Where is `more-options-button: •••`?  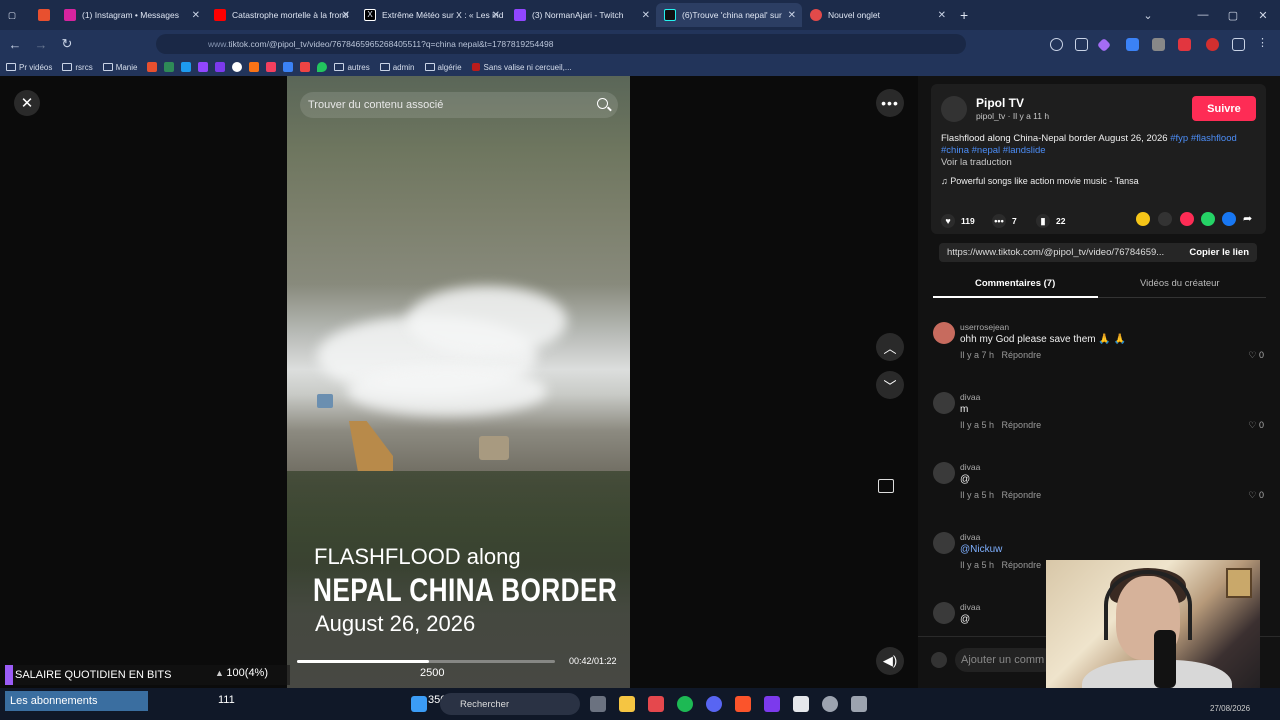
more-options-button: ••• is located at coordinates (890, 103).